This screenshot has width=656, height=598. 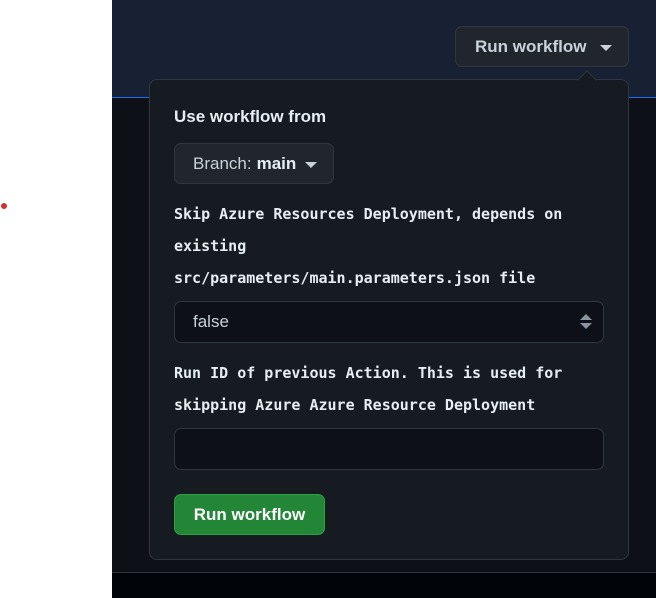 I want to click on label-line: src/parameters/main.parameters.json file, so click(x=355, y=278).